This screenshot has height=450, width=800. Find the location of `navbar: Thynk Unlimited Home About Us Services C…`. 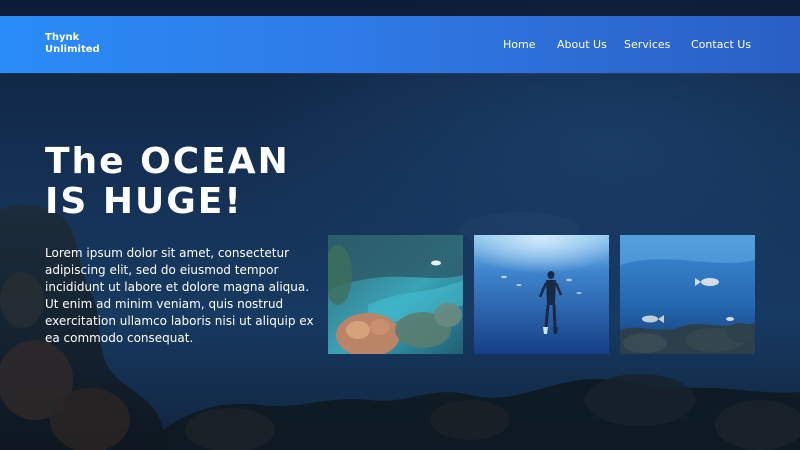

navbar: Thynk Unlimited Home About Us Services C… is located at coordinates (400, 44).